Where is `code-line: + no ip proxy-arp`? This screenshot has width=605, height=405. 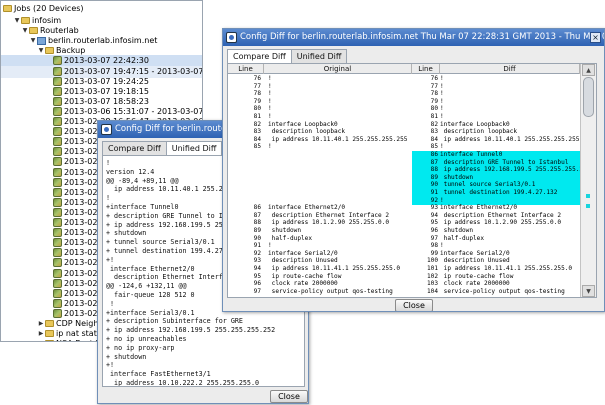 code-line: + no ip proxy-arp is located at coordinates (140, 347).